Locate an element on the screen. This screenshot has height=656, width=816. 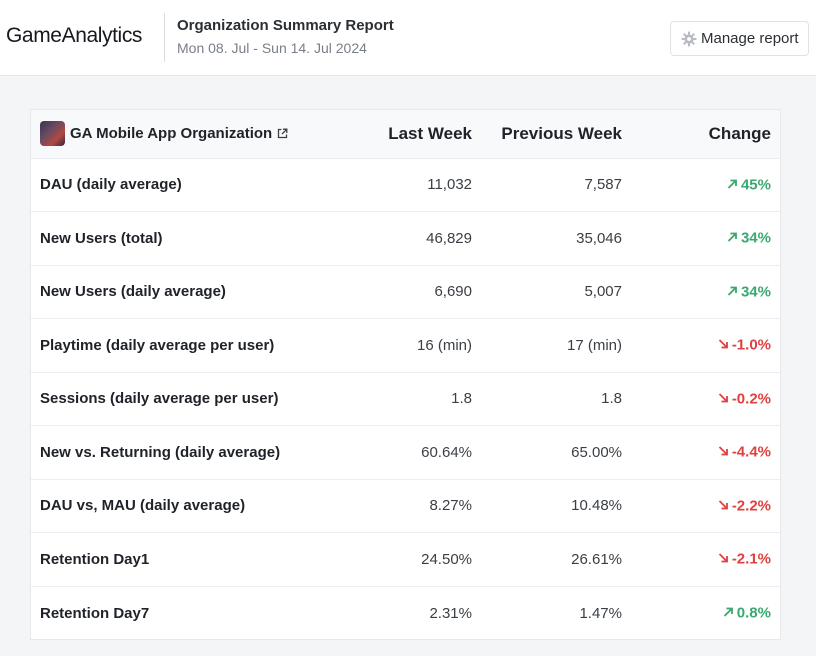
metric-label: Playtime (daily average per user) is located at coordinates (157, 345).